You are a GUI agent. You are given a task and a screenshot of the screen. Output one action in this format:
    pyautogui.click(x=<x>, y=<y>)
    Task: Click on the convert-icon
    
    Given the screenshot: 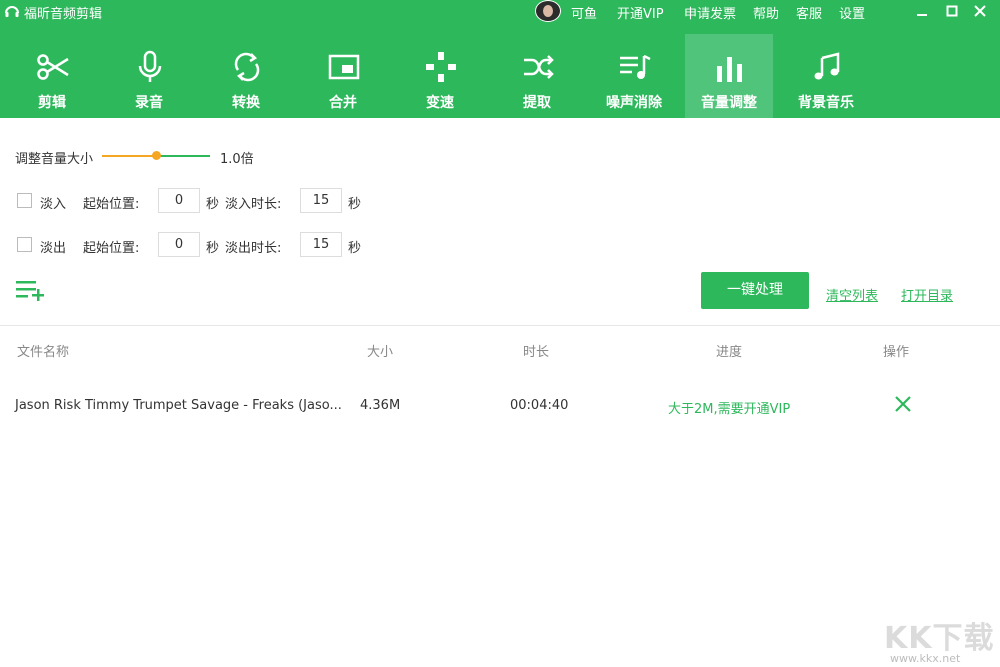 What is the action you would take?
    pyautogui.click(x=247, y=67)
    